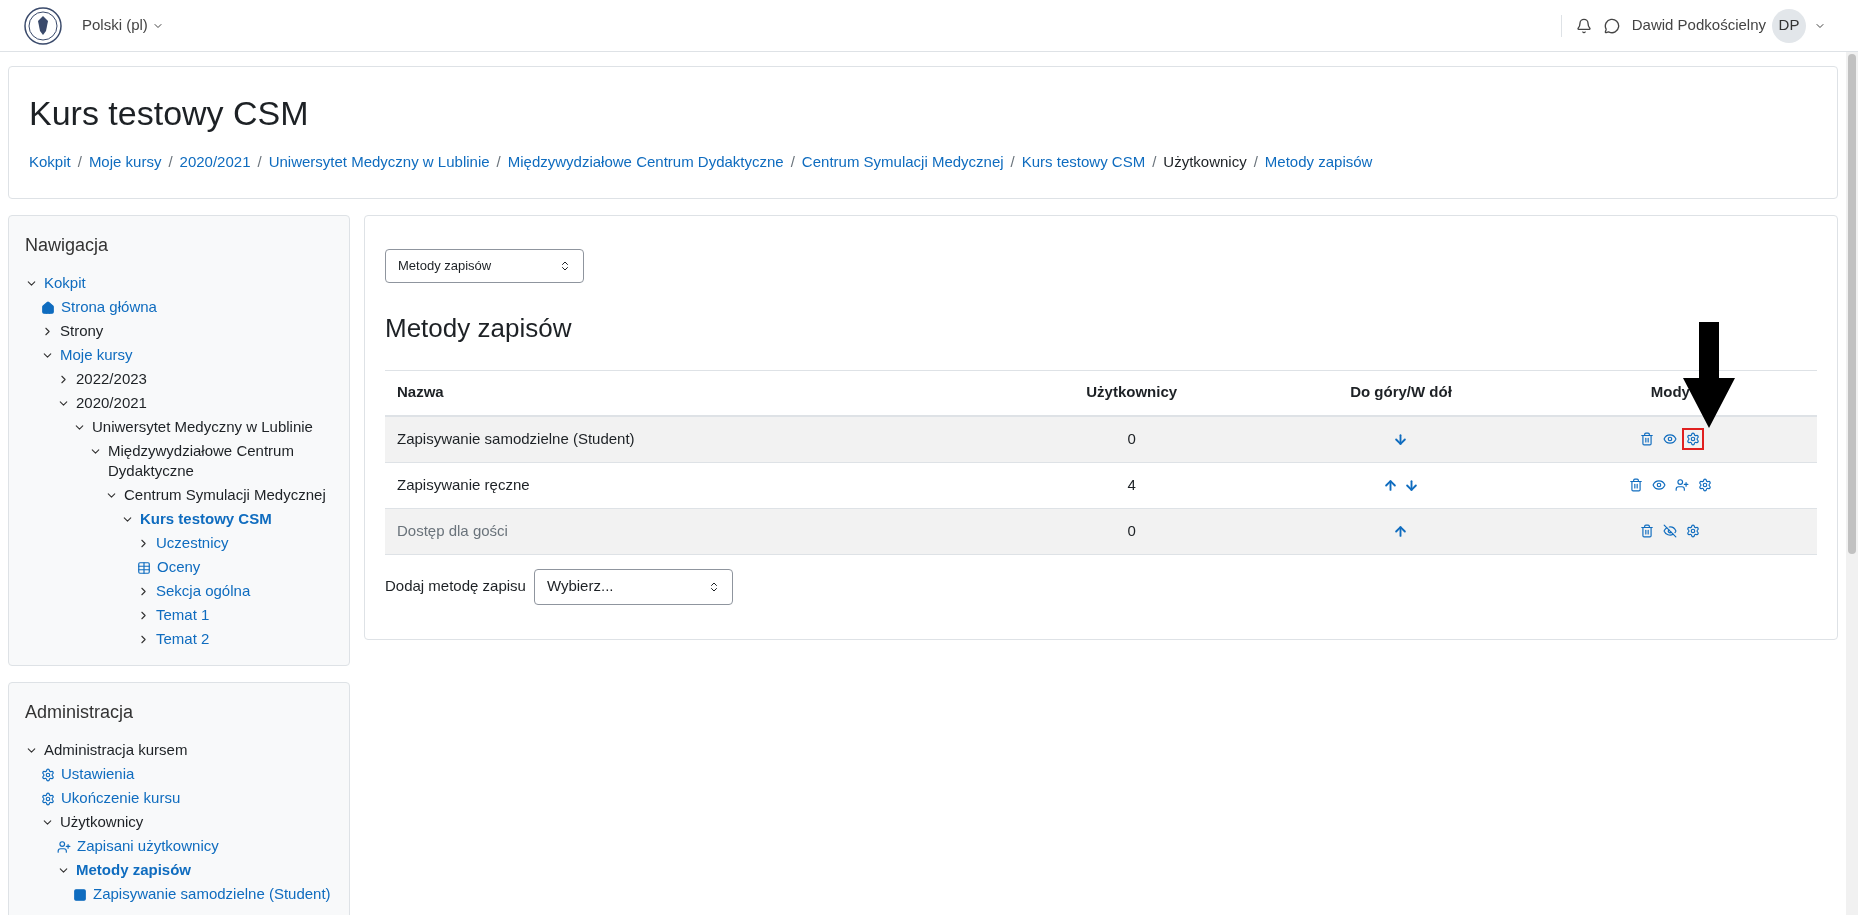 The height and width of the screenshot is (915, 1858). Describe the element at coordinates (116, 749) in the screenshot. I see `nav-item: Administracja kursem` at that location.